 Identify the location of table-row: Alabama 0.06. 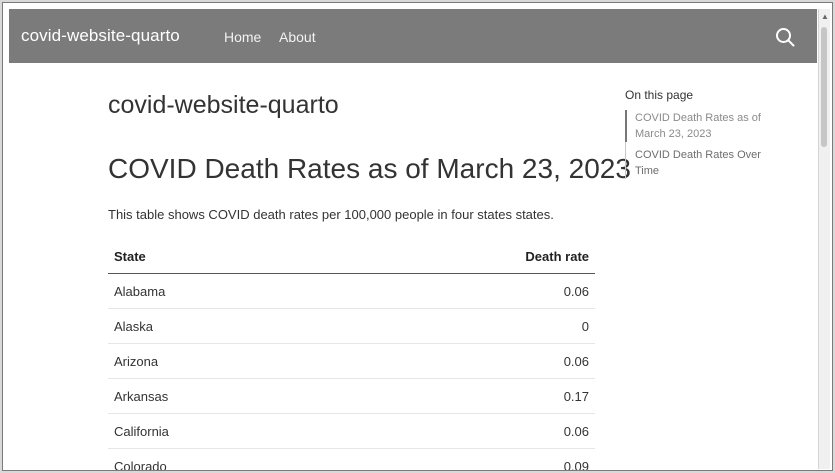
(351, 291).